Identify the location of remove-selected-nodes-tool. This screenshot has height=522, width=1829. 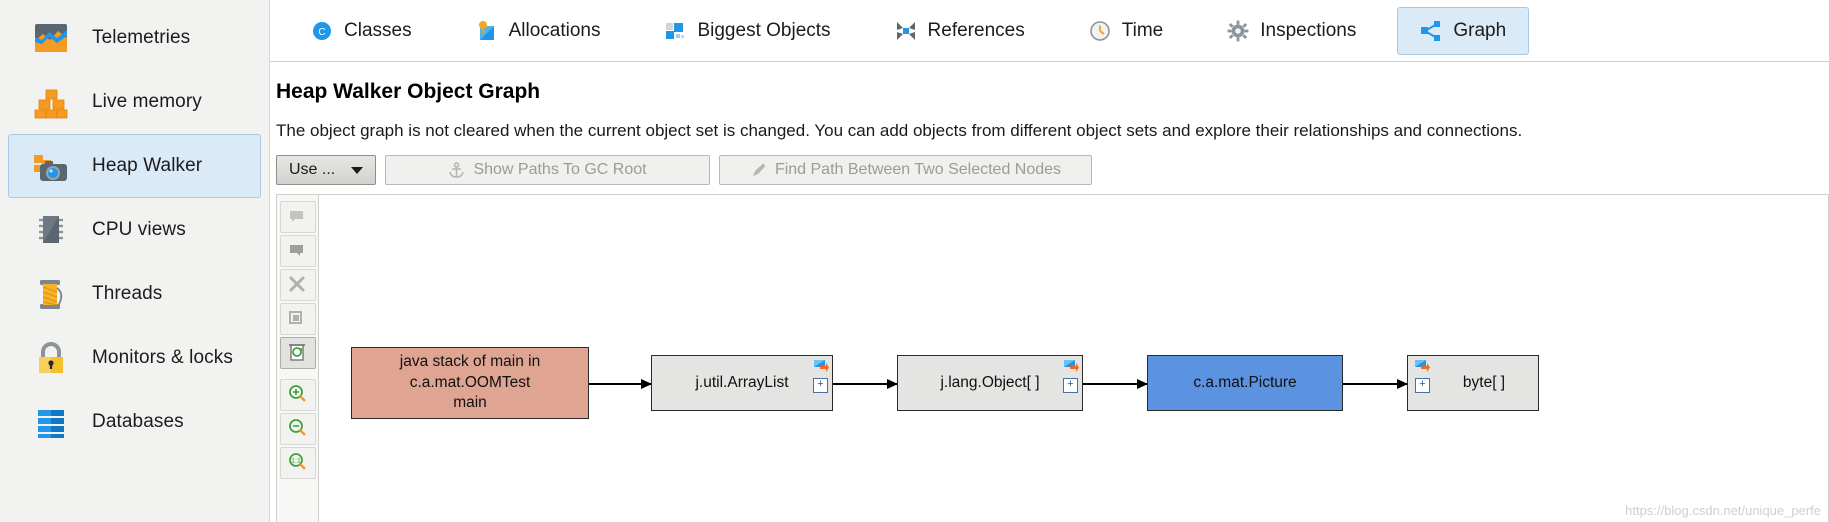
(297, 285).